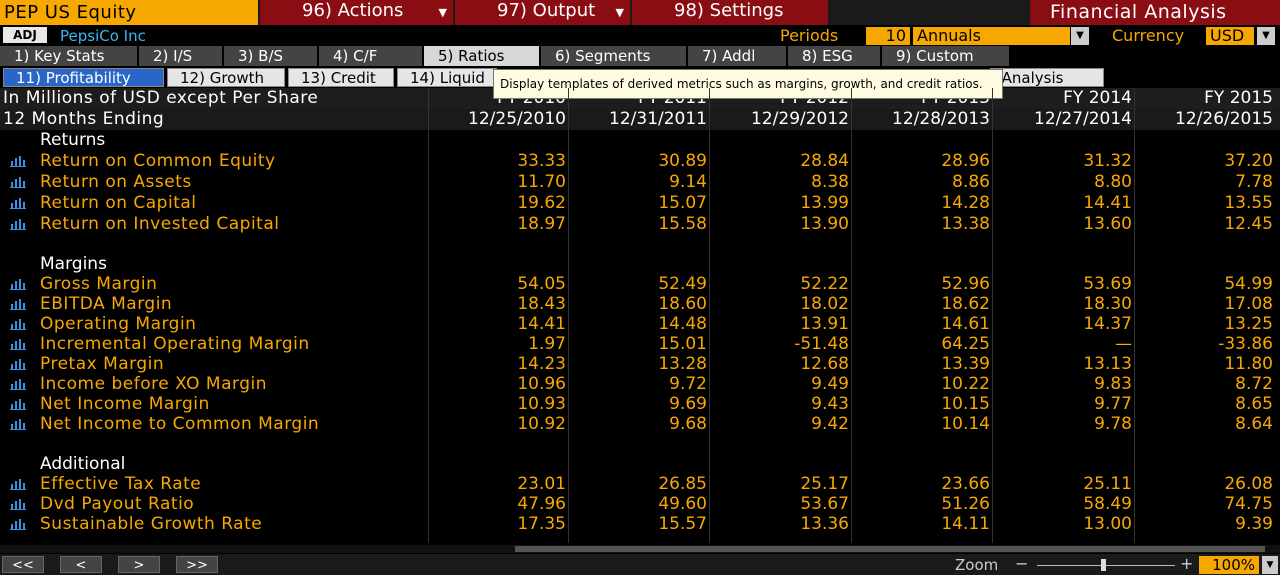 This screenshot has height=575, width=1280. Describe the element at coordinates (1063, 304) in the screenshot. I see `table-cell: 18.30` at that location.